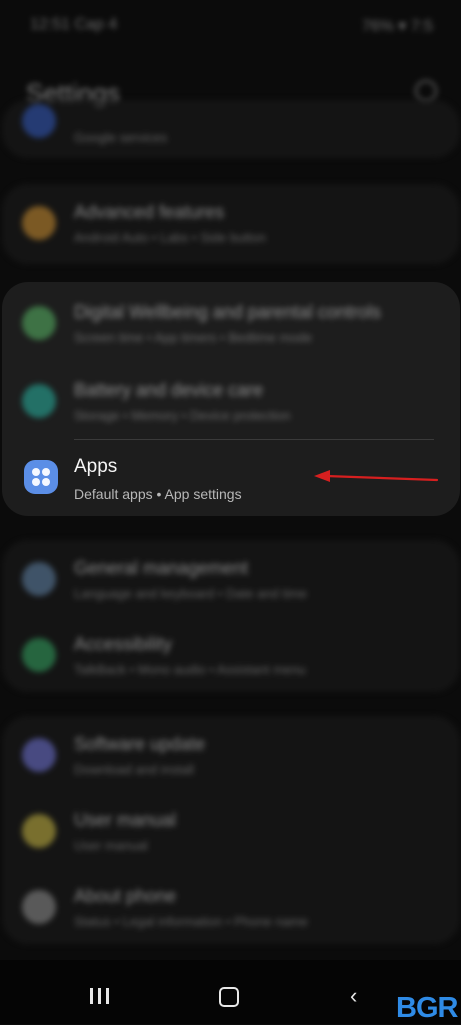 The height and width of the screenshot is (1025, 461). I want to click on battery-icon, so click(39, 401).